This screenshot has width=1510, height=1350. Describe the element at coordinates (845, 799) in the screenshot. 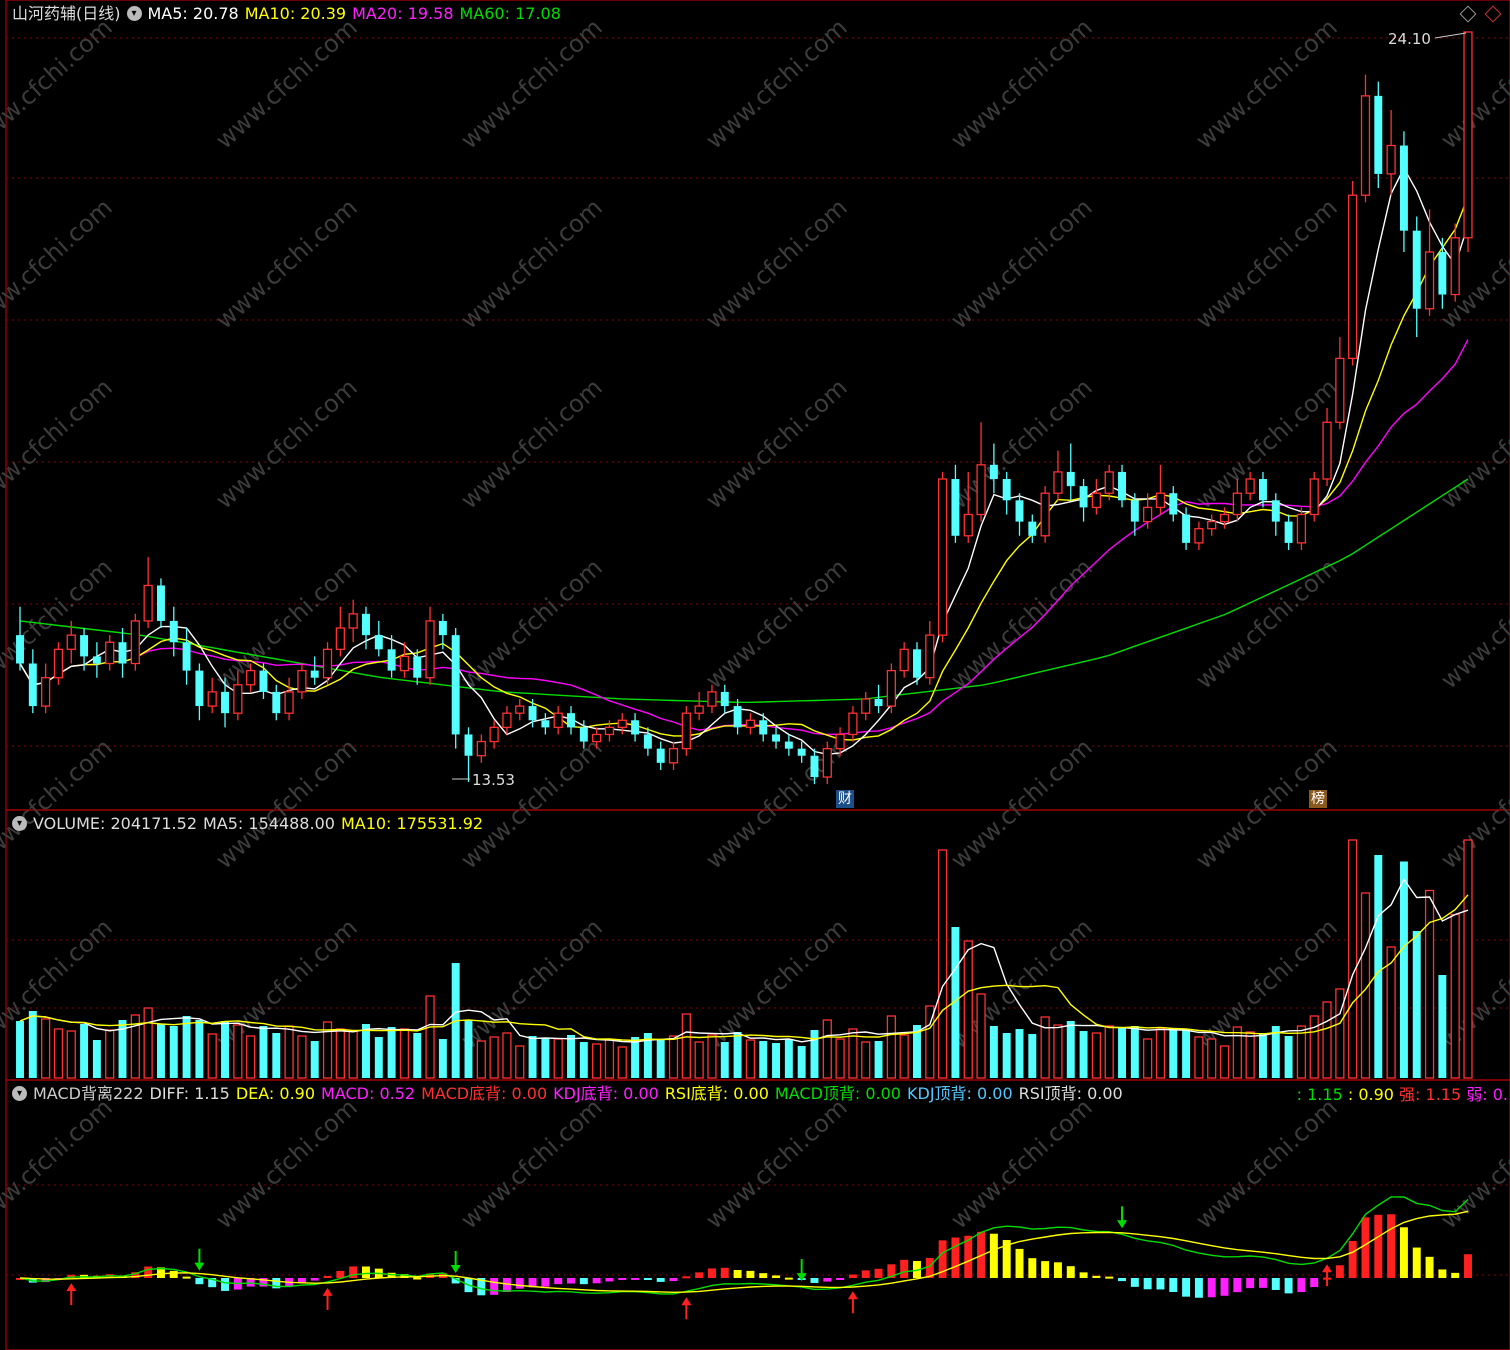

I see `finance-tag: 财` at that location.